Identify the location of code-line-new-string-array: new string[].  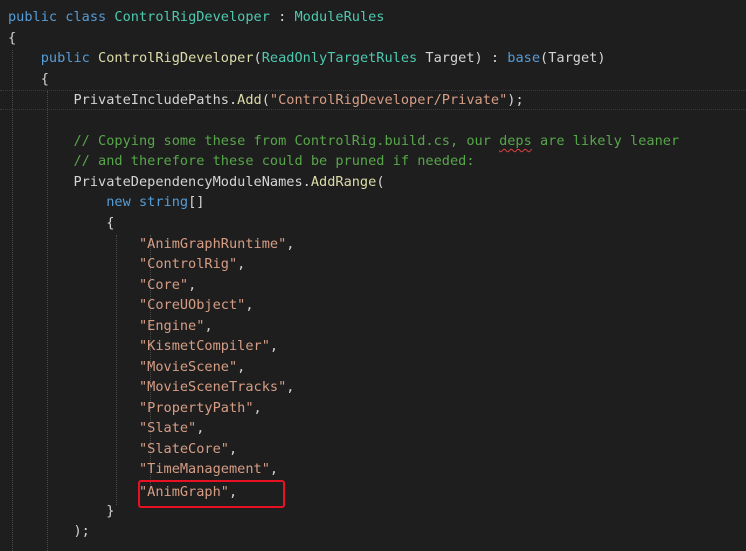
(106, 202).